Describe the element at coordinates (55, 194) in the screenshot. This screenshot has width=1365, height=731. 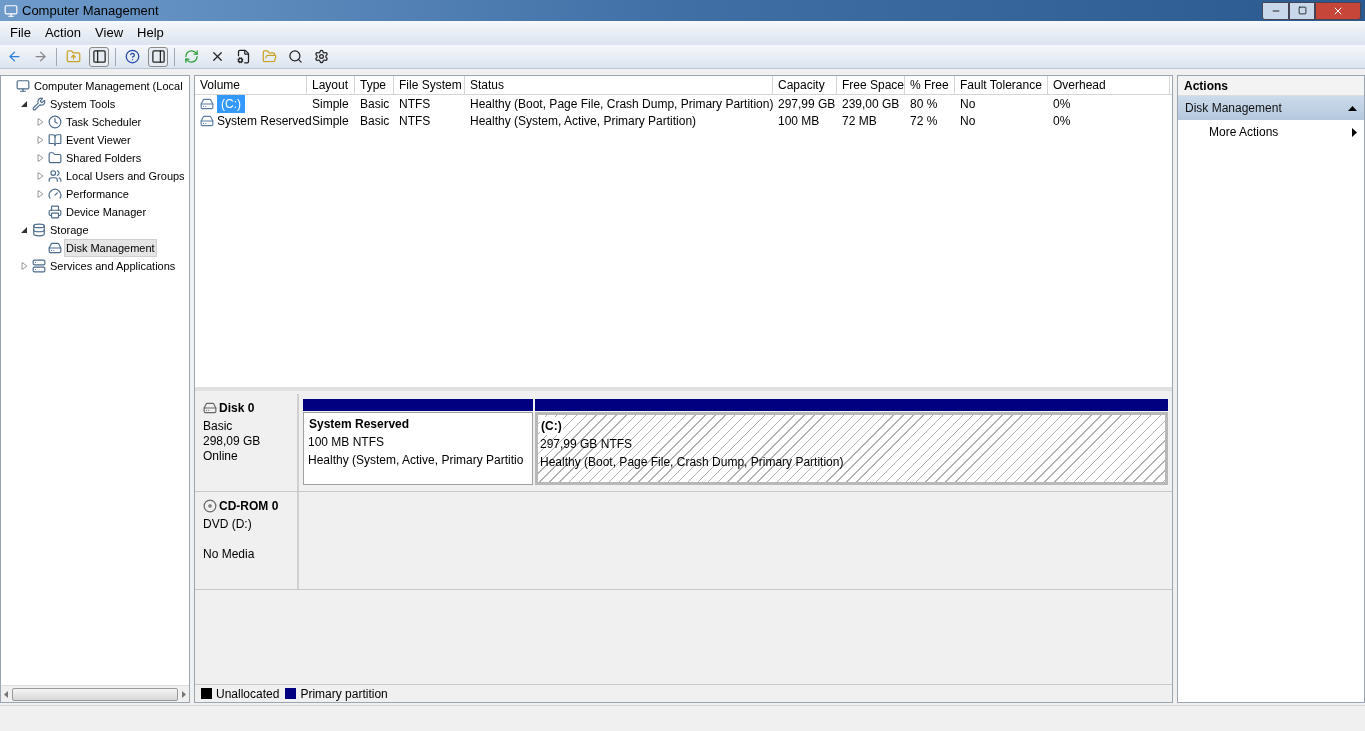
I see `gauge-icon` at that location.